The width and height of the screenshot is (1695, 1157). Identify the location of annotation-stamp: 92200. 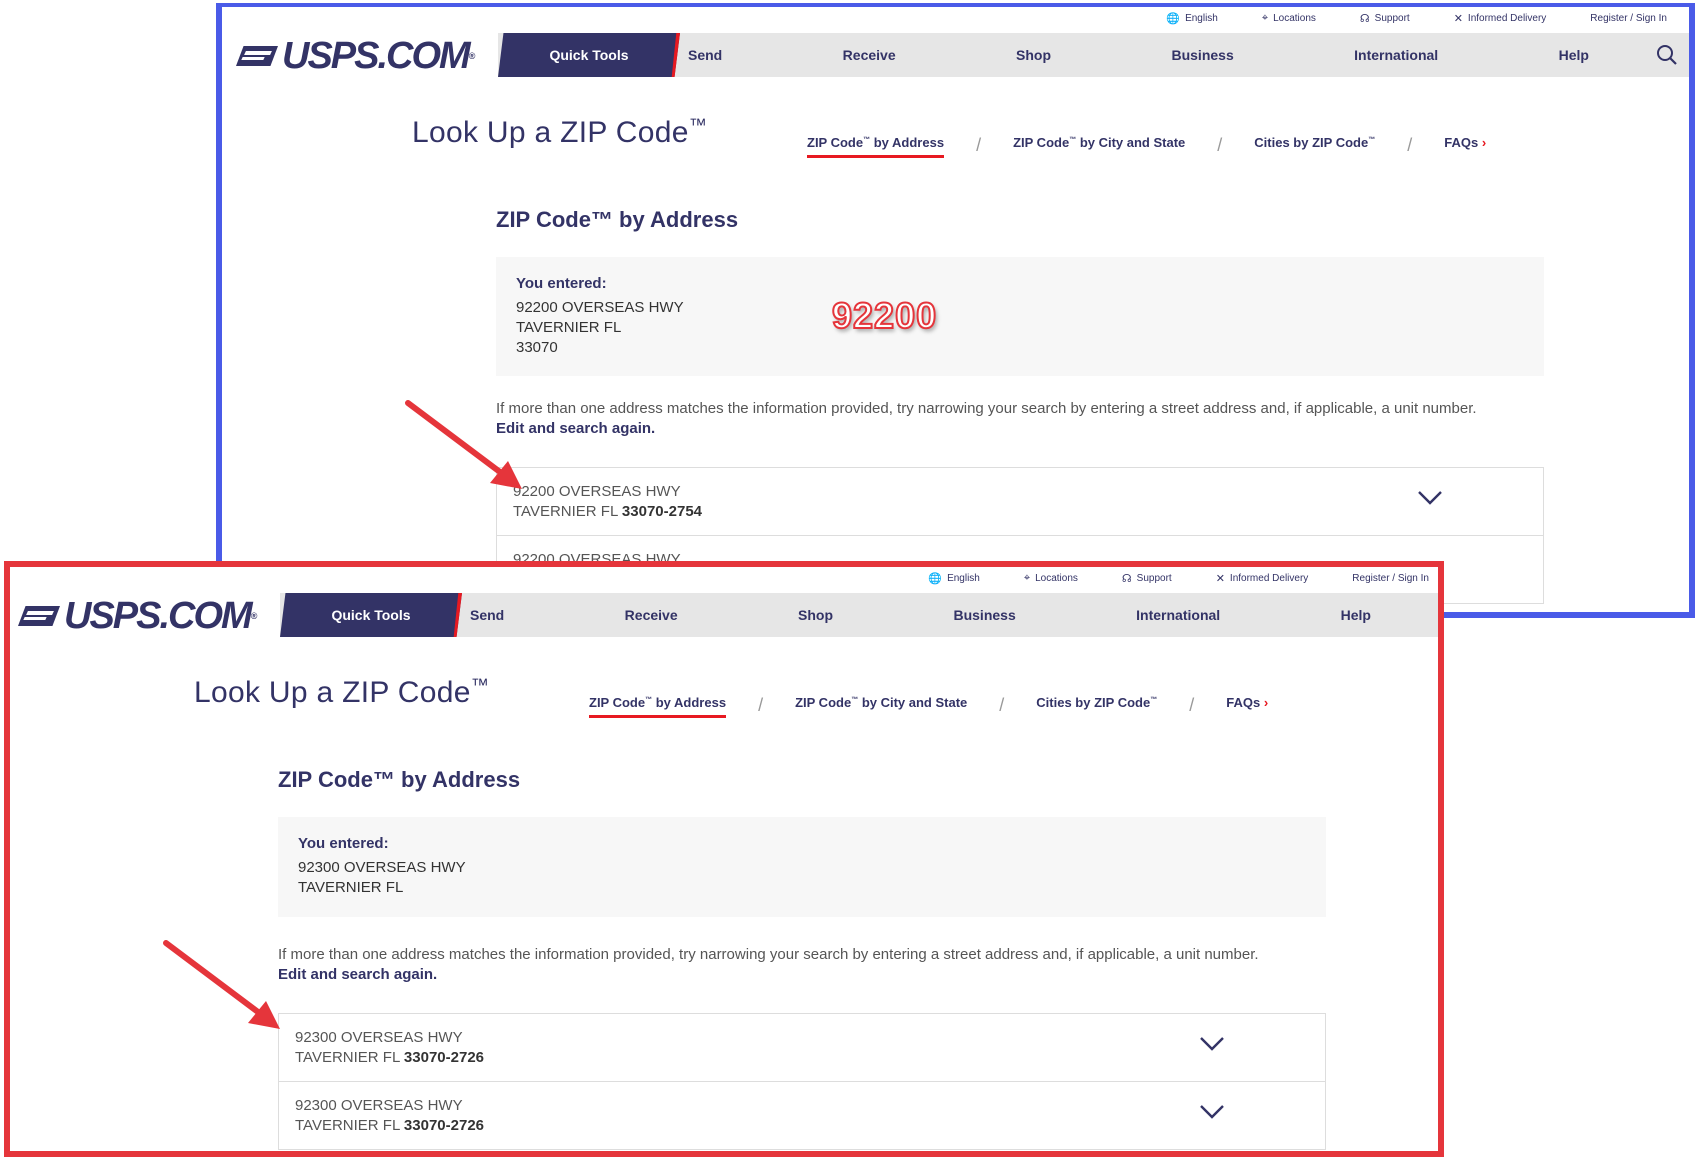
(884, 315).